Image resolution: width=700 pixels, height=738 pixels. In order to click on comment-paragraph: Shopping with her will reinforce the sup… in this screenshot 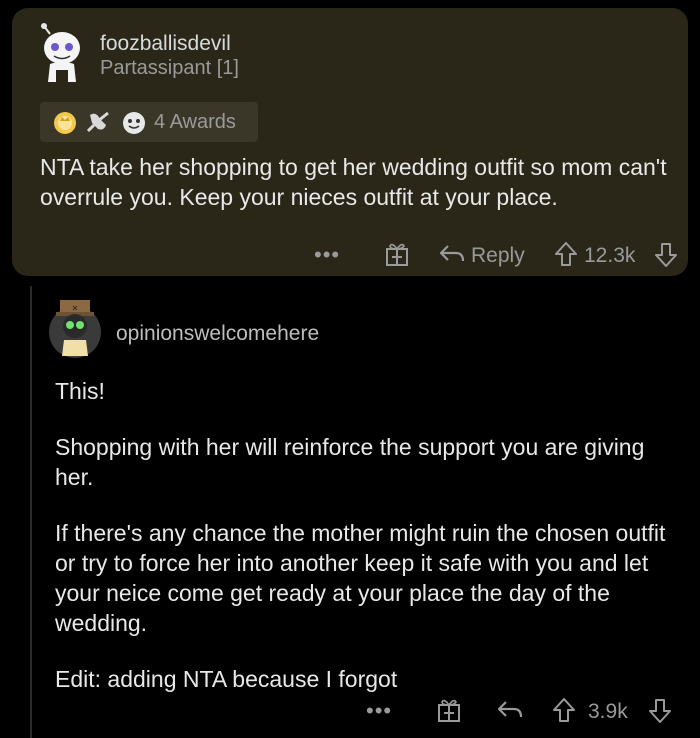, I will do `click(350, 462)`.